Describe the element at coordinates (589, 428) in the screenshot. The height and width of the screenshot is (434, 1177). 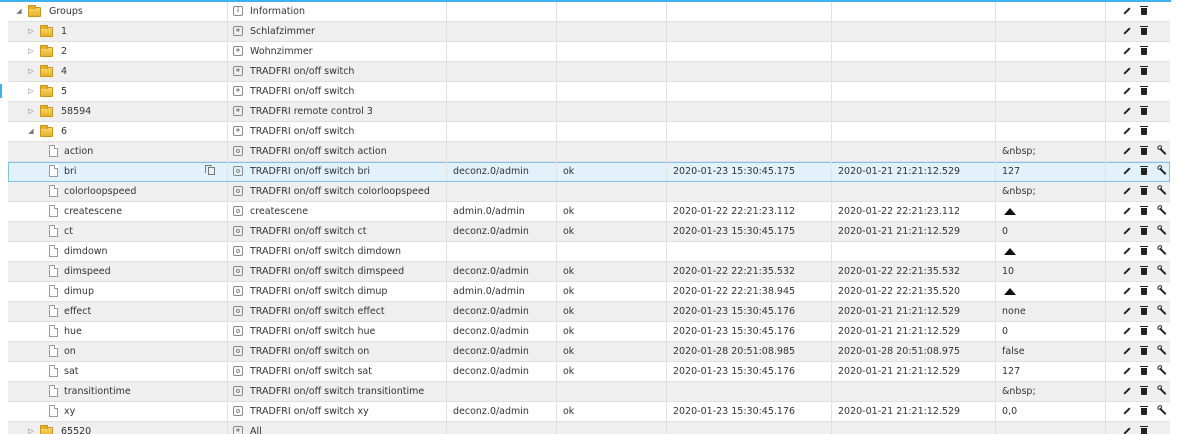
I see `folder-row: ▷ 65520 ⌗ All` at that location.